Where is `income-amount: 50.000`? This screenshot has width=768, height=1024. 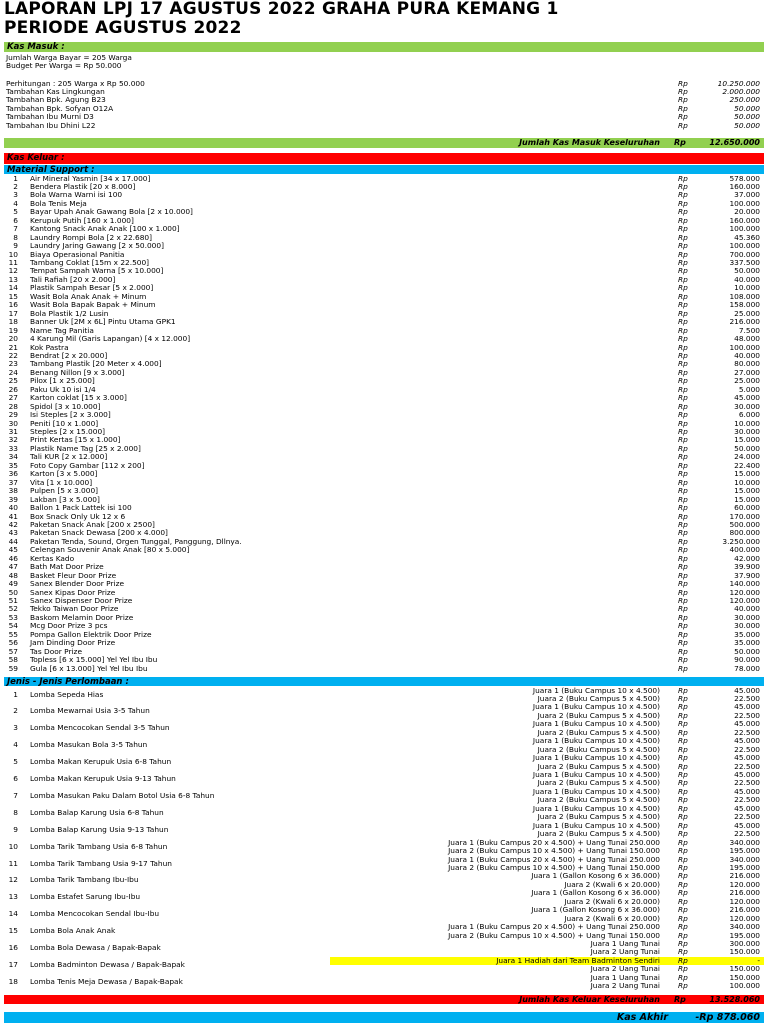
income-amount: 50.000 is located at coordinates (747, 125).